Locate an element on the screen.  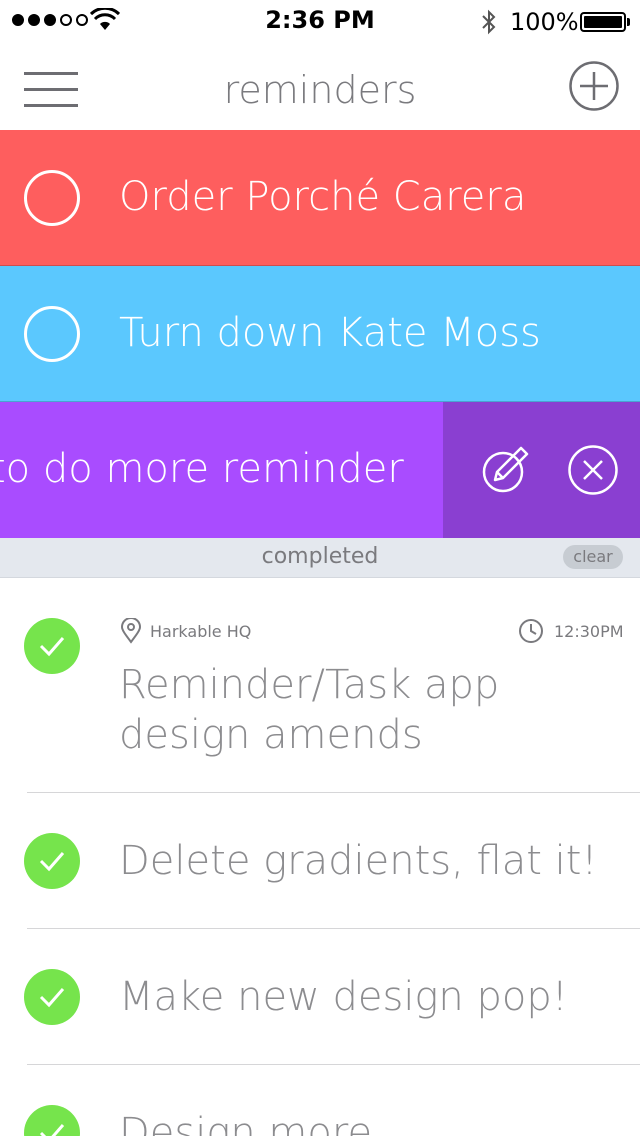
navigation-bar: reminders is located at coordinates (320, 85).